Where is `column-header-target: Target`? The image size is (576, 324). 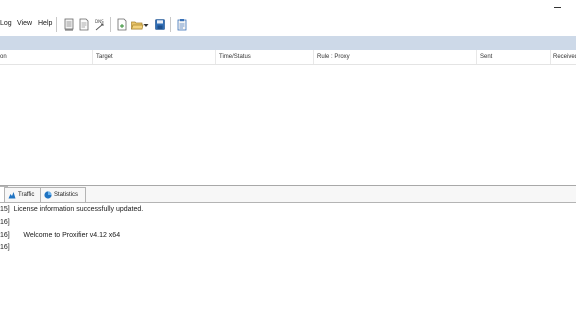 column-header-target: Target is located at coordinates (104, 57).